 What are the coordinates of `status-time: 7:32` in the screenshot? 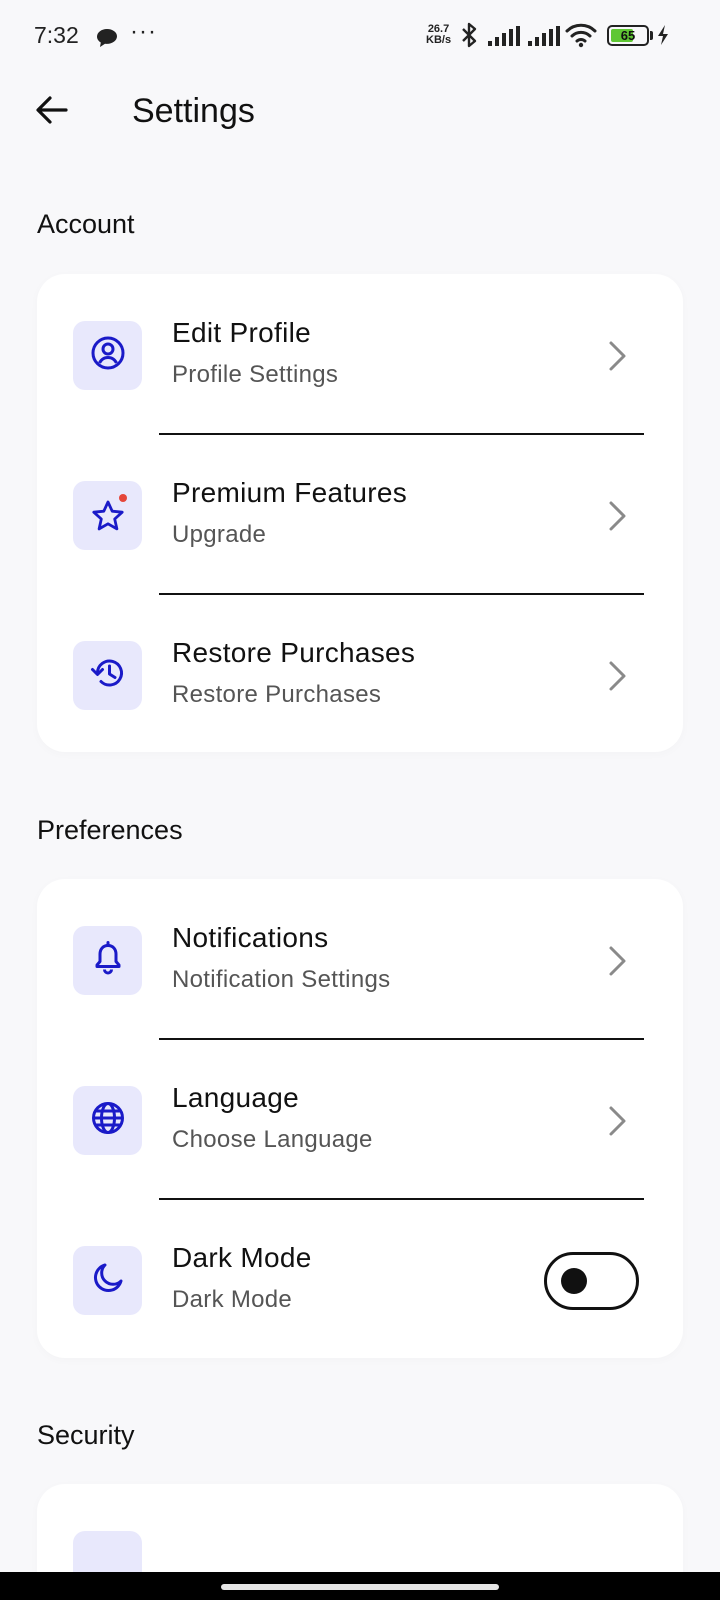 It's located at (56, 35).